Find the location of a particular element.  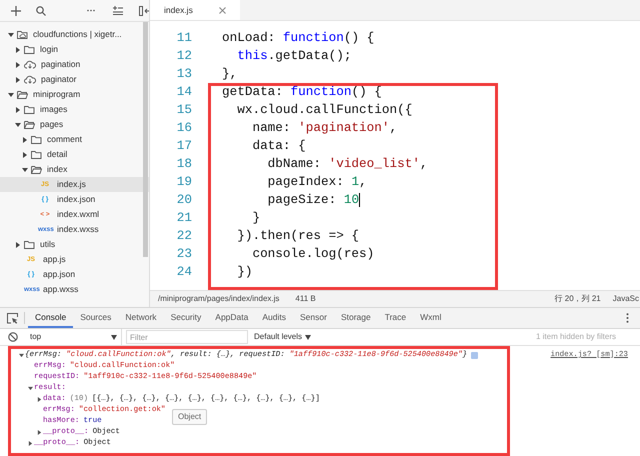

line-number: 24 is located at coordinates (184, 272).